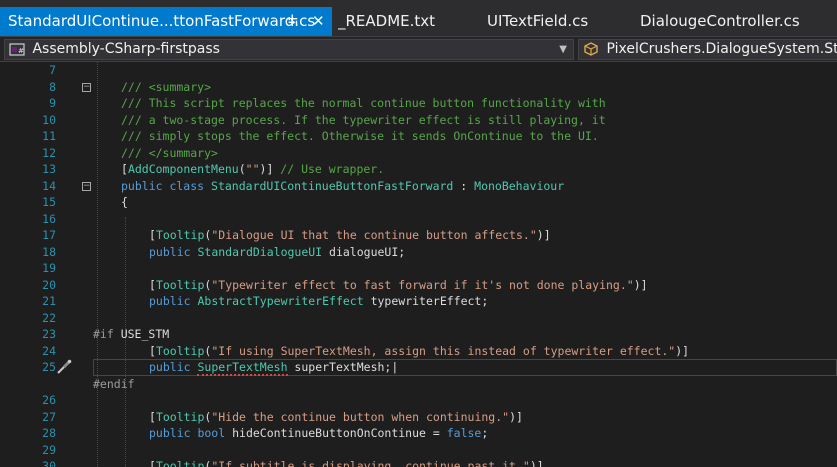 Image resolution: width=837 pixels, height=467 pixels. Describe the element at coordinates (418, 87) in the screenshot. I see `code-line: 8 − /// <summary>` at that location.